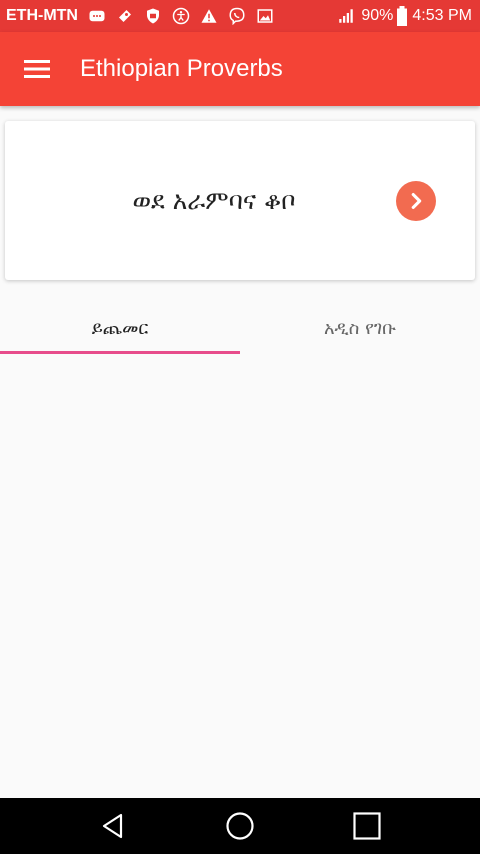  I want to click on menu-icon, so click(37, 69).